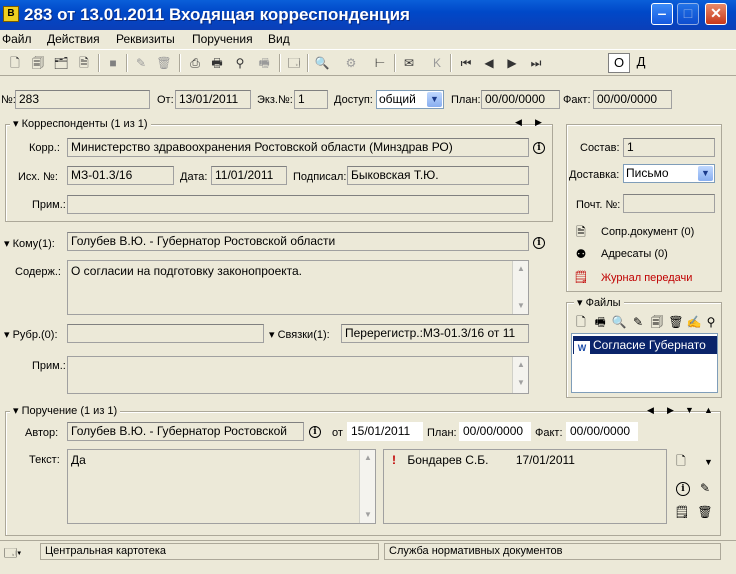  Describe the element at coordinates (681, 461) in the screenshot. I see `add-executor-icon: 🗋` at that location.